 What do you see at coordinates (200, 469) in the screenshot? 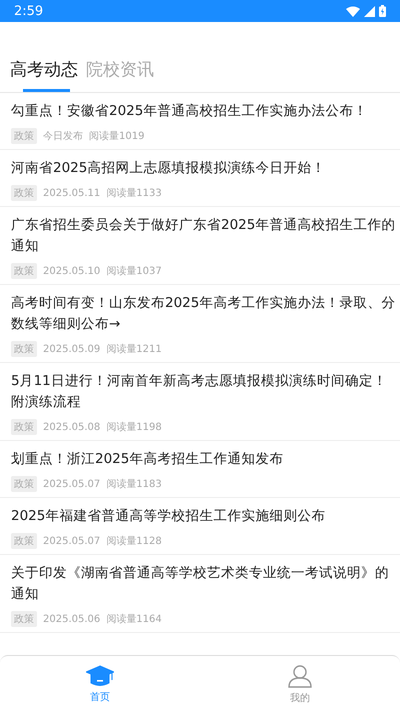
I see `article-item: 划重点！浙江2025年高考招生工作通知发布 政策 2025.05.07 阅读量1183` at bounding box center [200, 469].